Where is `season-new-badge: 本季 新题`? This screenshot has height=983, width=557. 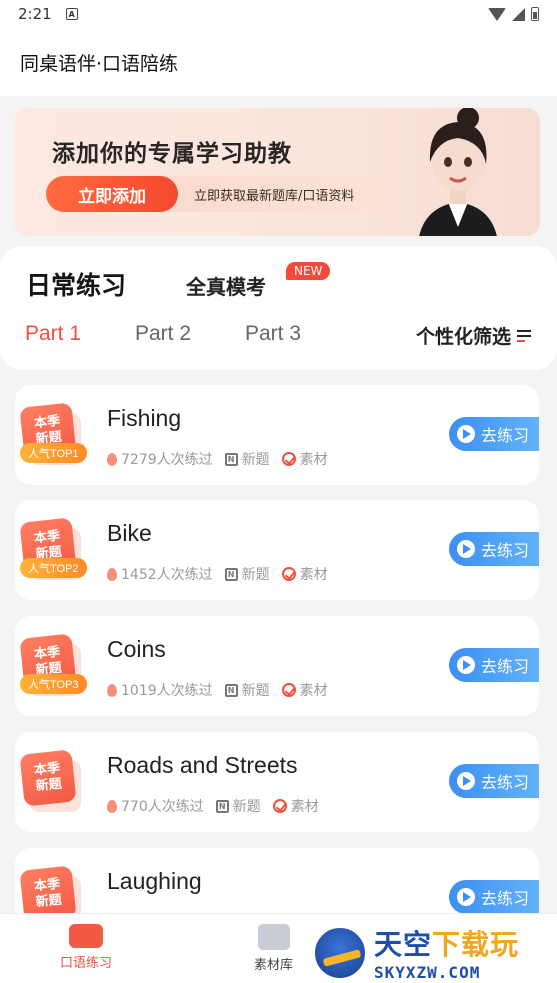 season-new-badge: 本季 新题 is located at coordinates (48, 778).